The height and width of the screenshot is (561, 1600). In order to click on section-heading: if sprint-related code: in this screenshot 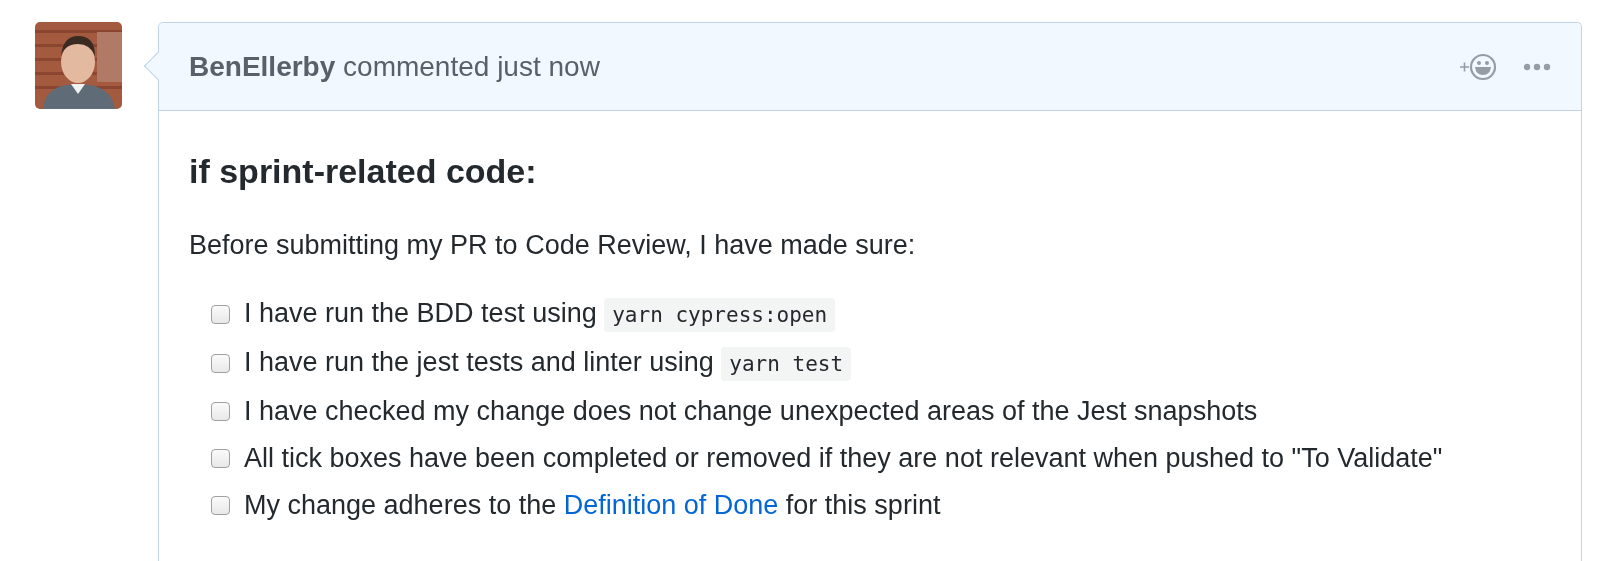, I will do `click(363, 171)`.